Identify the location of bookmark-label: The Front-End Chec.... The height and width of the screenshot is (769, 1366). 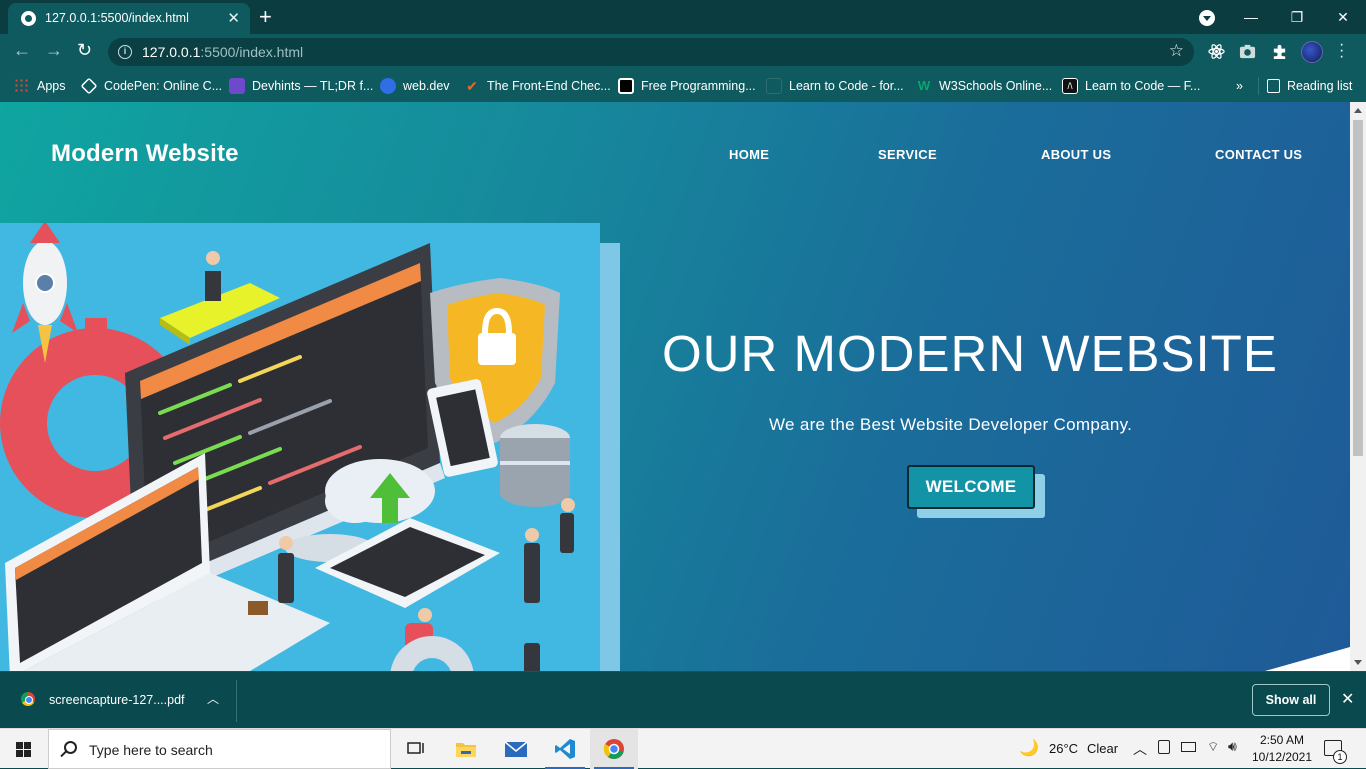
(549, 86).